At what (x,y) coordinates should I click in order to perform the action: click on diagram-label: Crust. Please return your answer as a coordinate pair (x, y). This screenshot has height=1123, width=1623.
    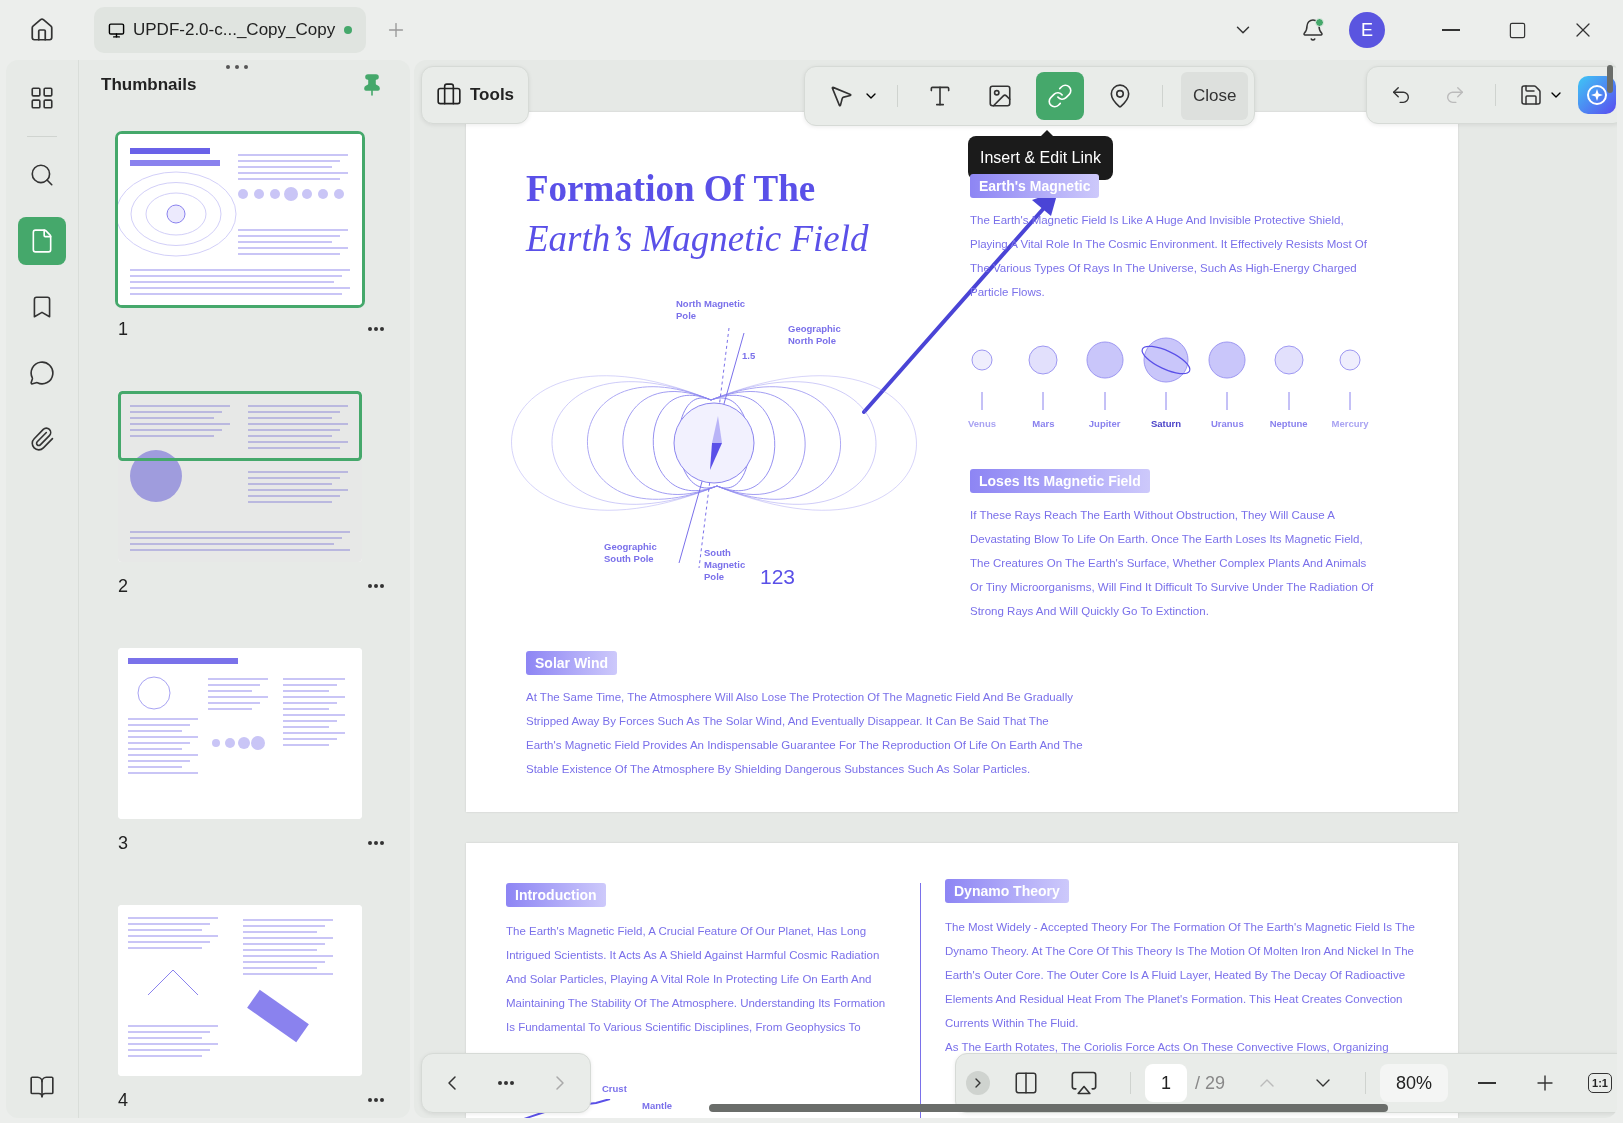
    Looking at the image, I should click on (614, 1089).